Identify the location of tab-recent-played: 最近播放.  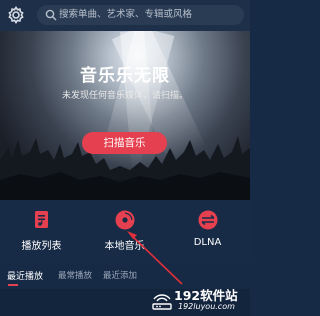
(25, 275).